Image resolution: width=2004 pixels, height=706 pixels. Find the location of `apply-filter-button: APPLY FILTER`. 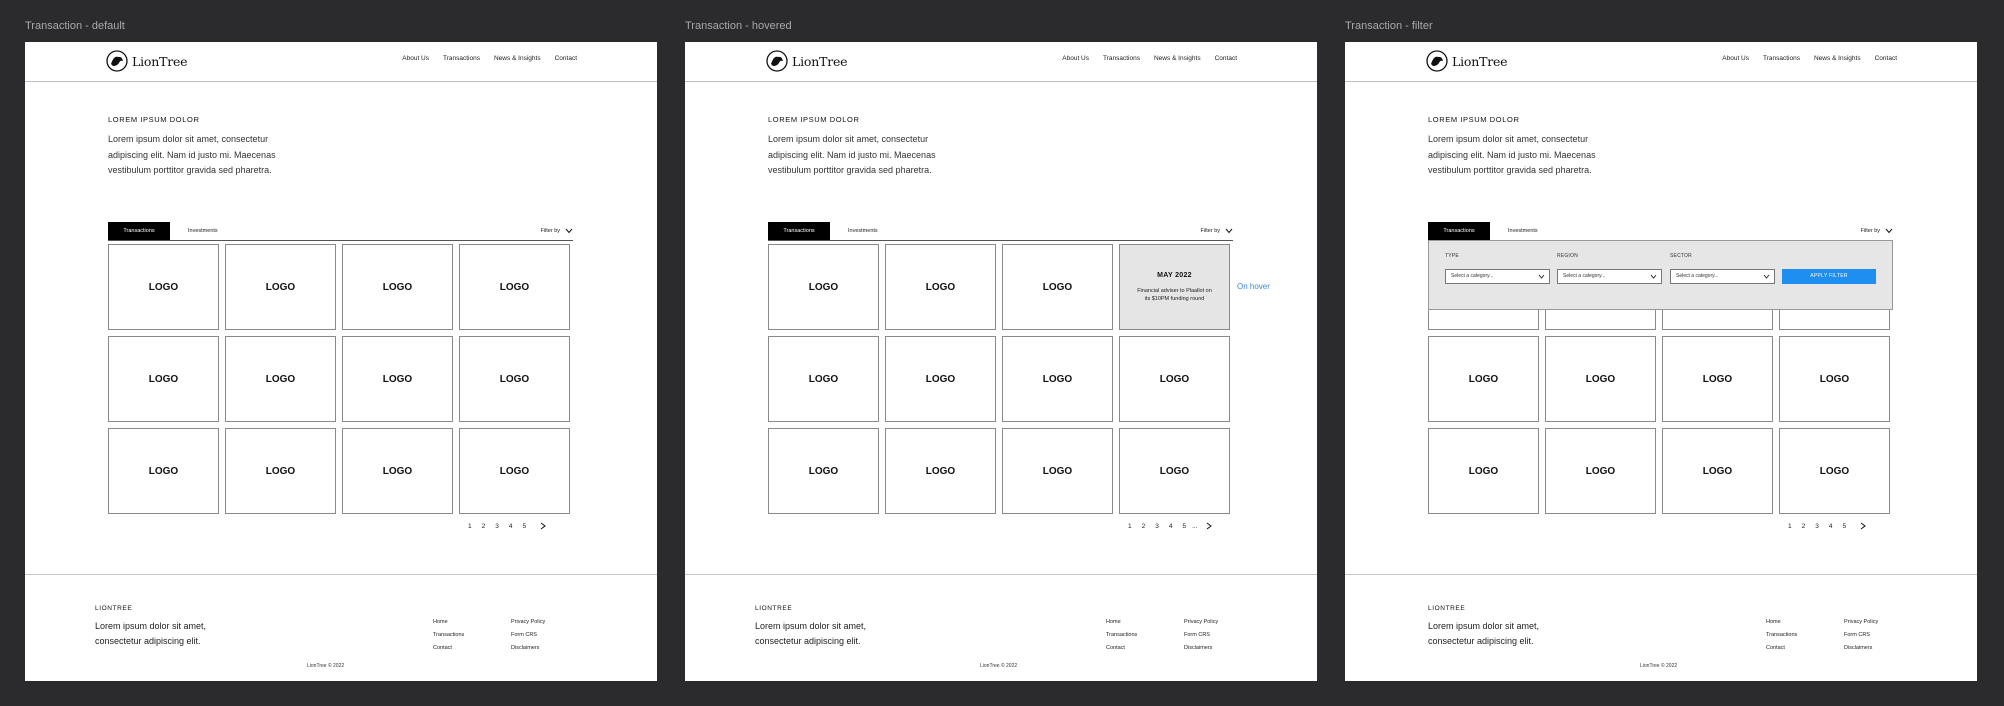

apply-filter-button: APPLY FILTER is located at coordinates (1829, 276).